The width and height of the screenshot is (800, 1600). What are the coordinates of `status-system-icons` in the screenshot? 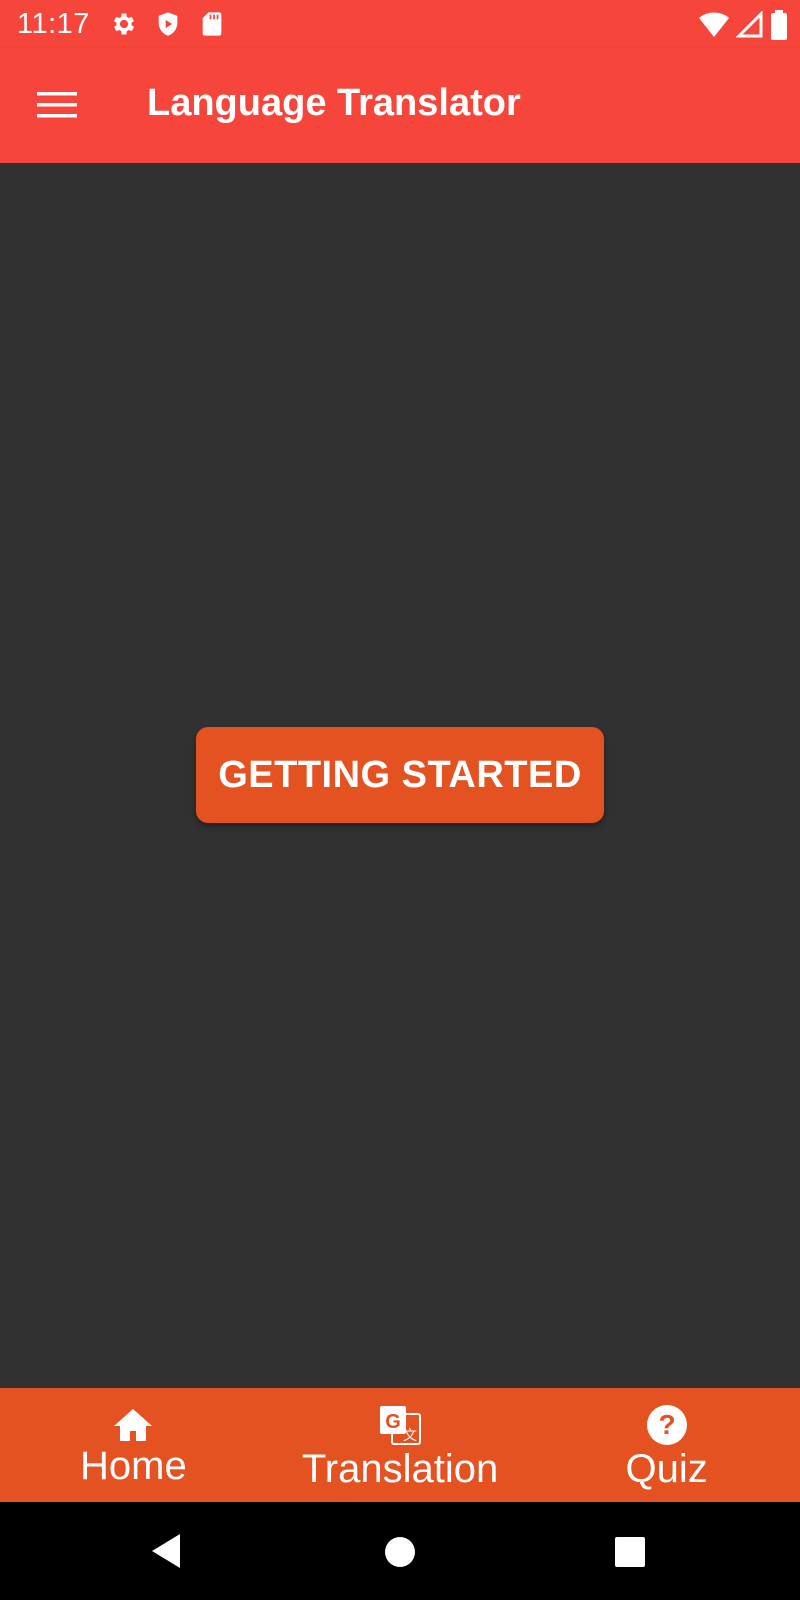 It's located at (743, 25).